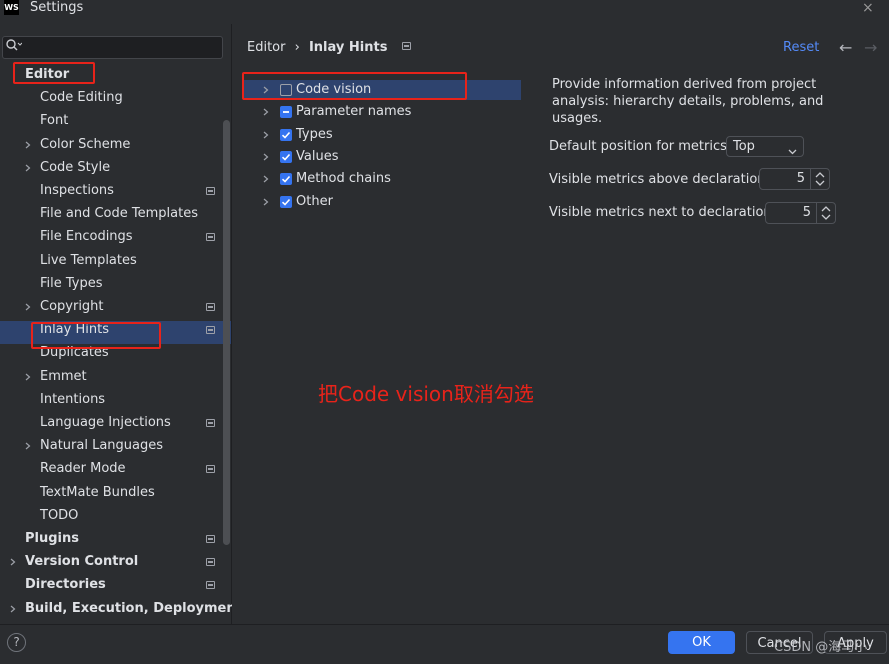  What do you see at coordinates (286, 179) in the screenshot?
I see `checkbox-method-chains` at bounding box center [286, 179].